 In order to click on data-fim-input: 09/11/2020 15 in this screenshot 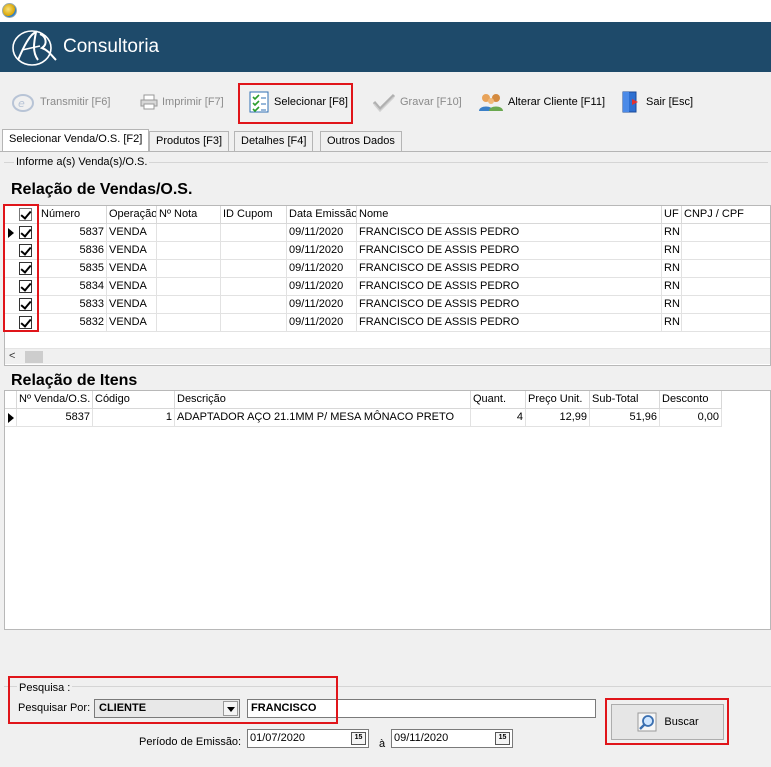, I will do `click(452, 738)`.